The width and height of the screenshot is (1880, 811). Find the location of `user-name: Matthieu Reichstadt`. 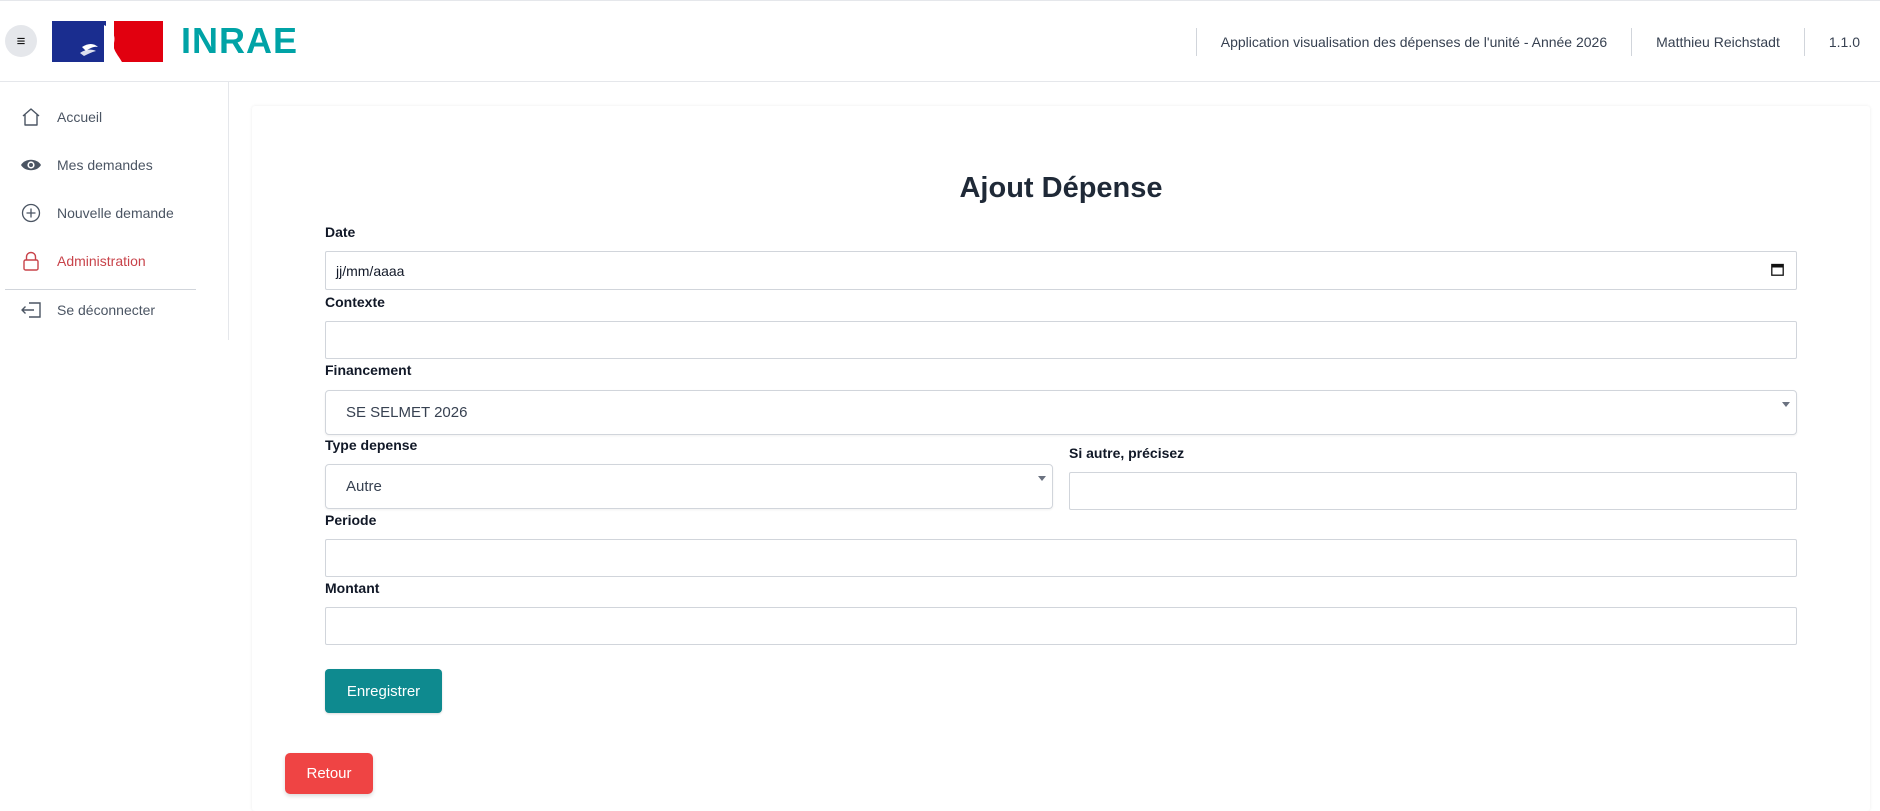

user-name: Matthieu Reichstadt is located at coordinates (1718, 42).